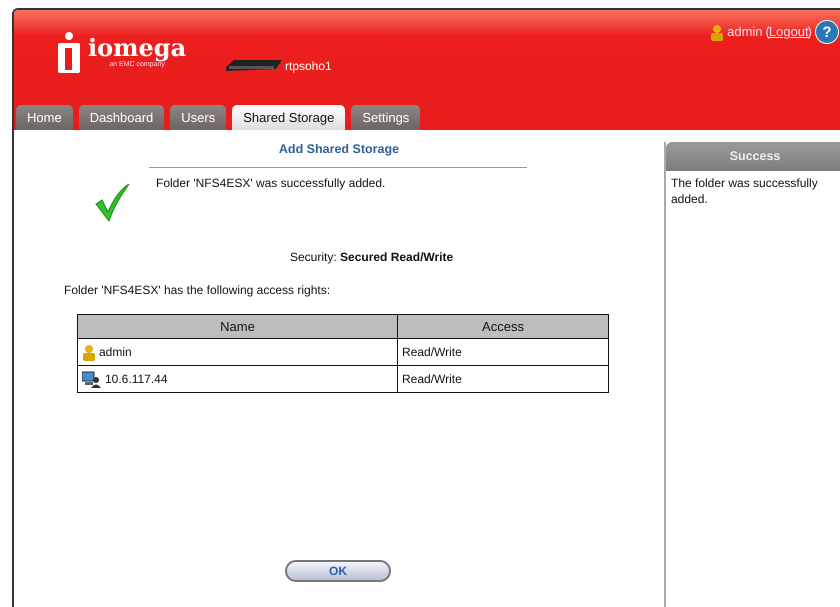 Image resolution: width=840 pixels, height=607 pixels. What do you see at coordinates (744, 191) in the screenshot?
I see `panel-text: The folder was successfully added.` at bounding box center [744, 191].